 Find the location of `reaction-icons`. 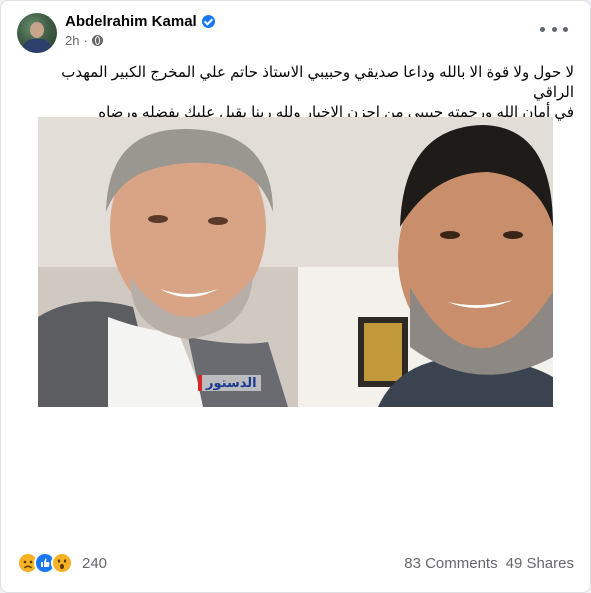

reaction-icons is located at coordinates (45, 563).